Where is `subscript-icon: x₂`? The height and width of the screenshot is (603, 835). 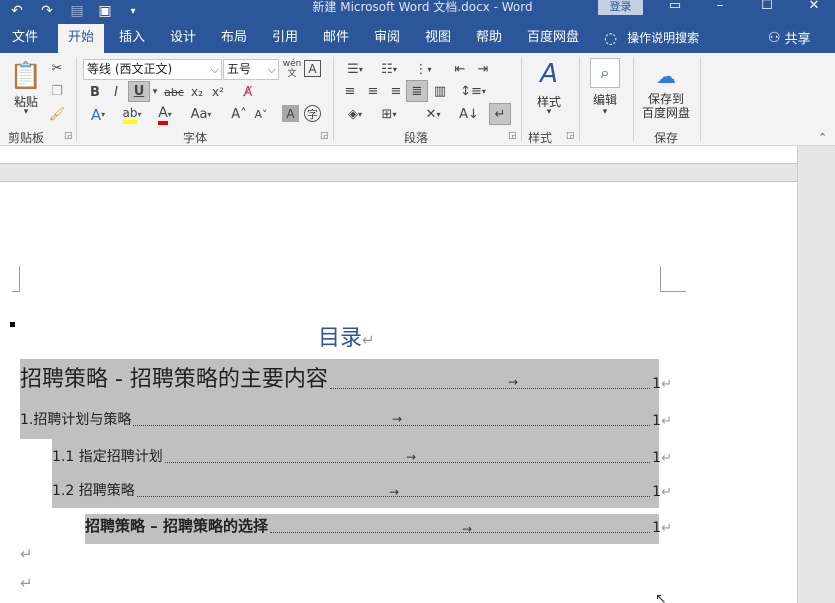
subscript-icon: x₂ is located at coordinates (197, 92).